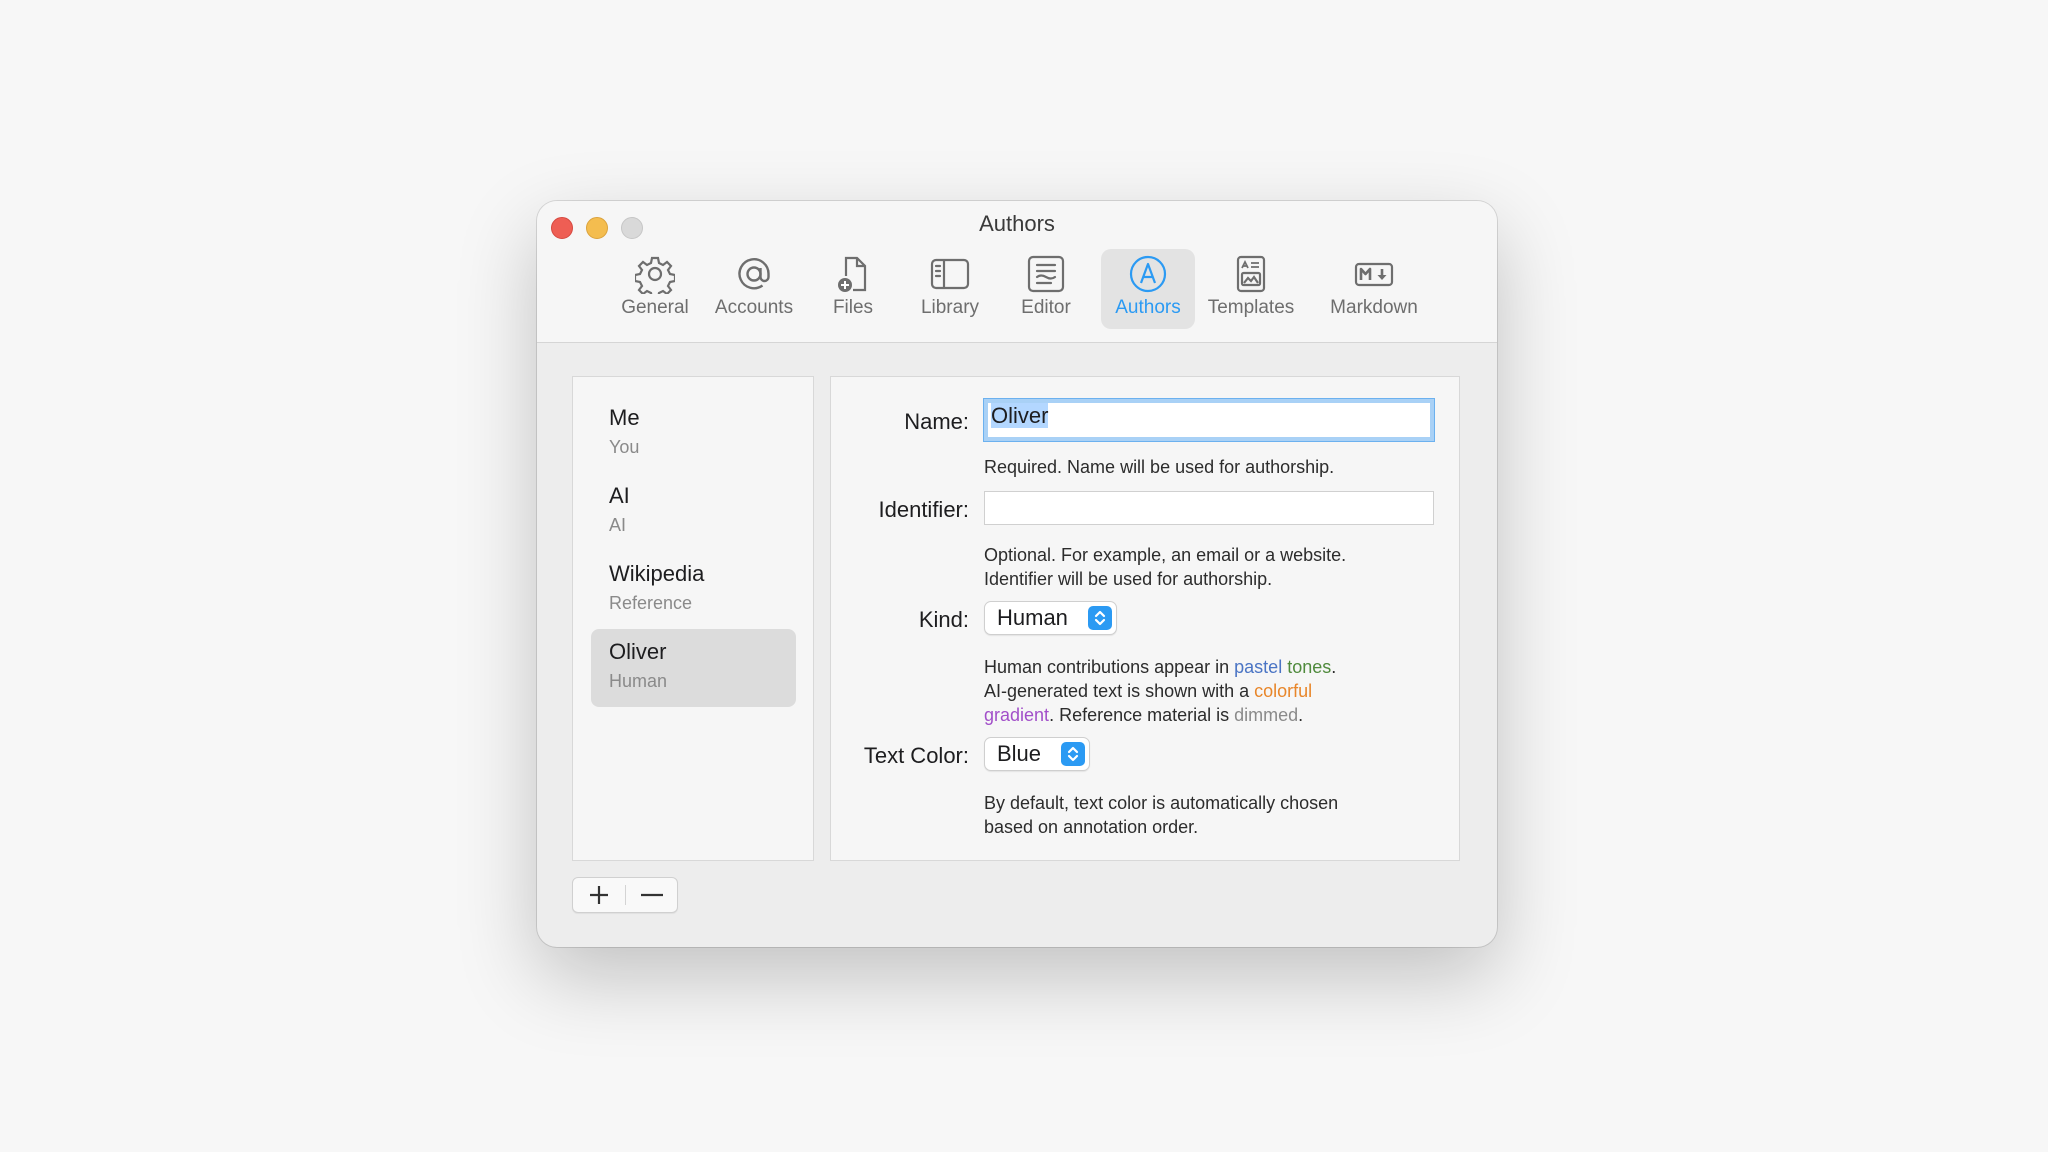 The height and width of the screenshot is (1152, 2048). Describe the element at coordinates (638, 681) in the screenshot. I see `author-kind: Human` at that location.